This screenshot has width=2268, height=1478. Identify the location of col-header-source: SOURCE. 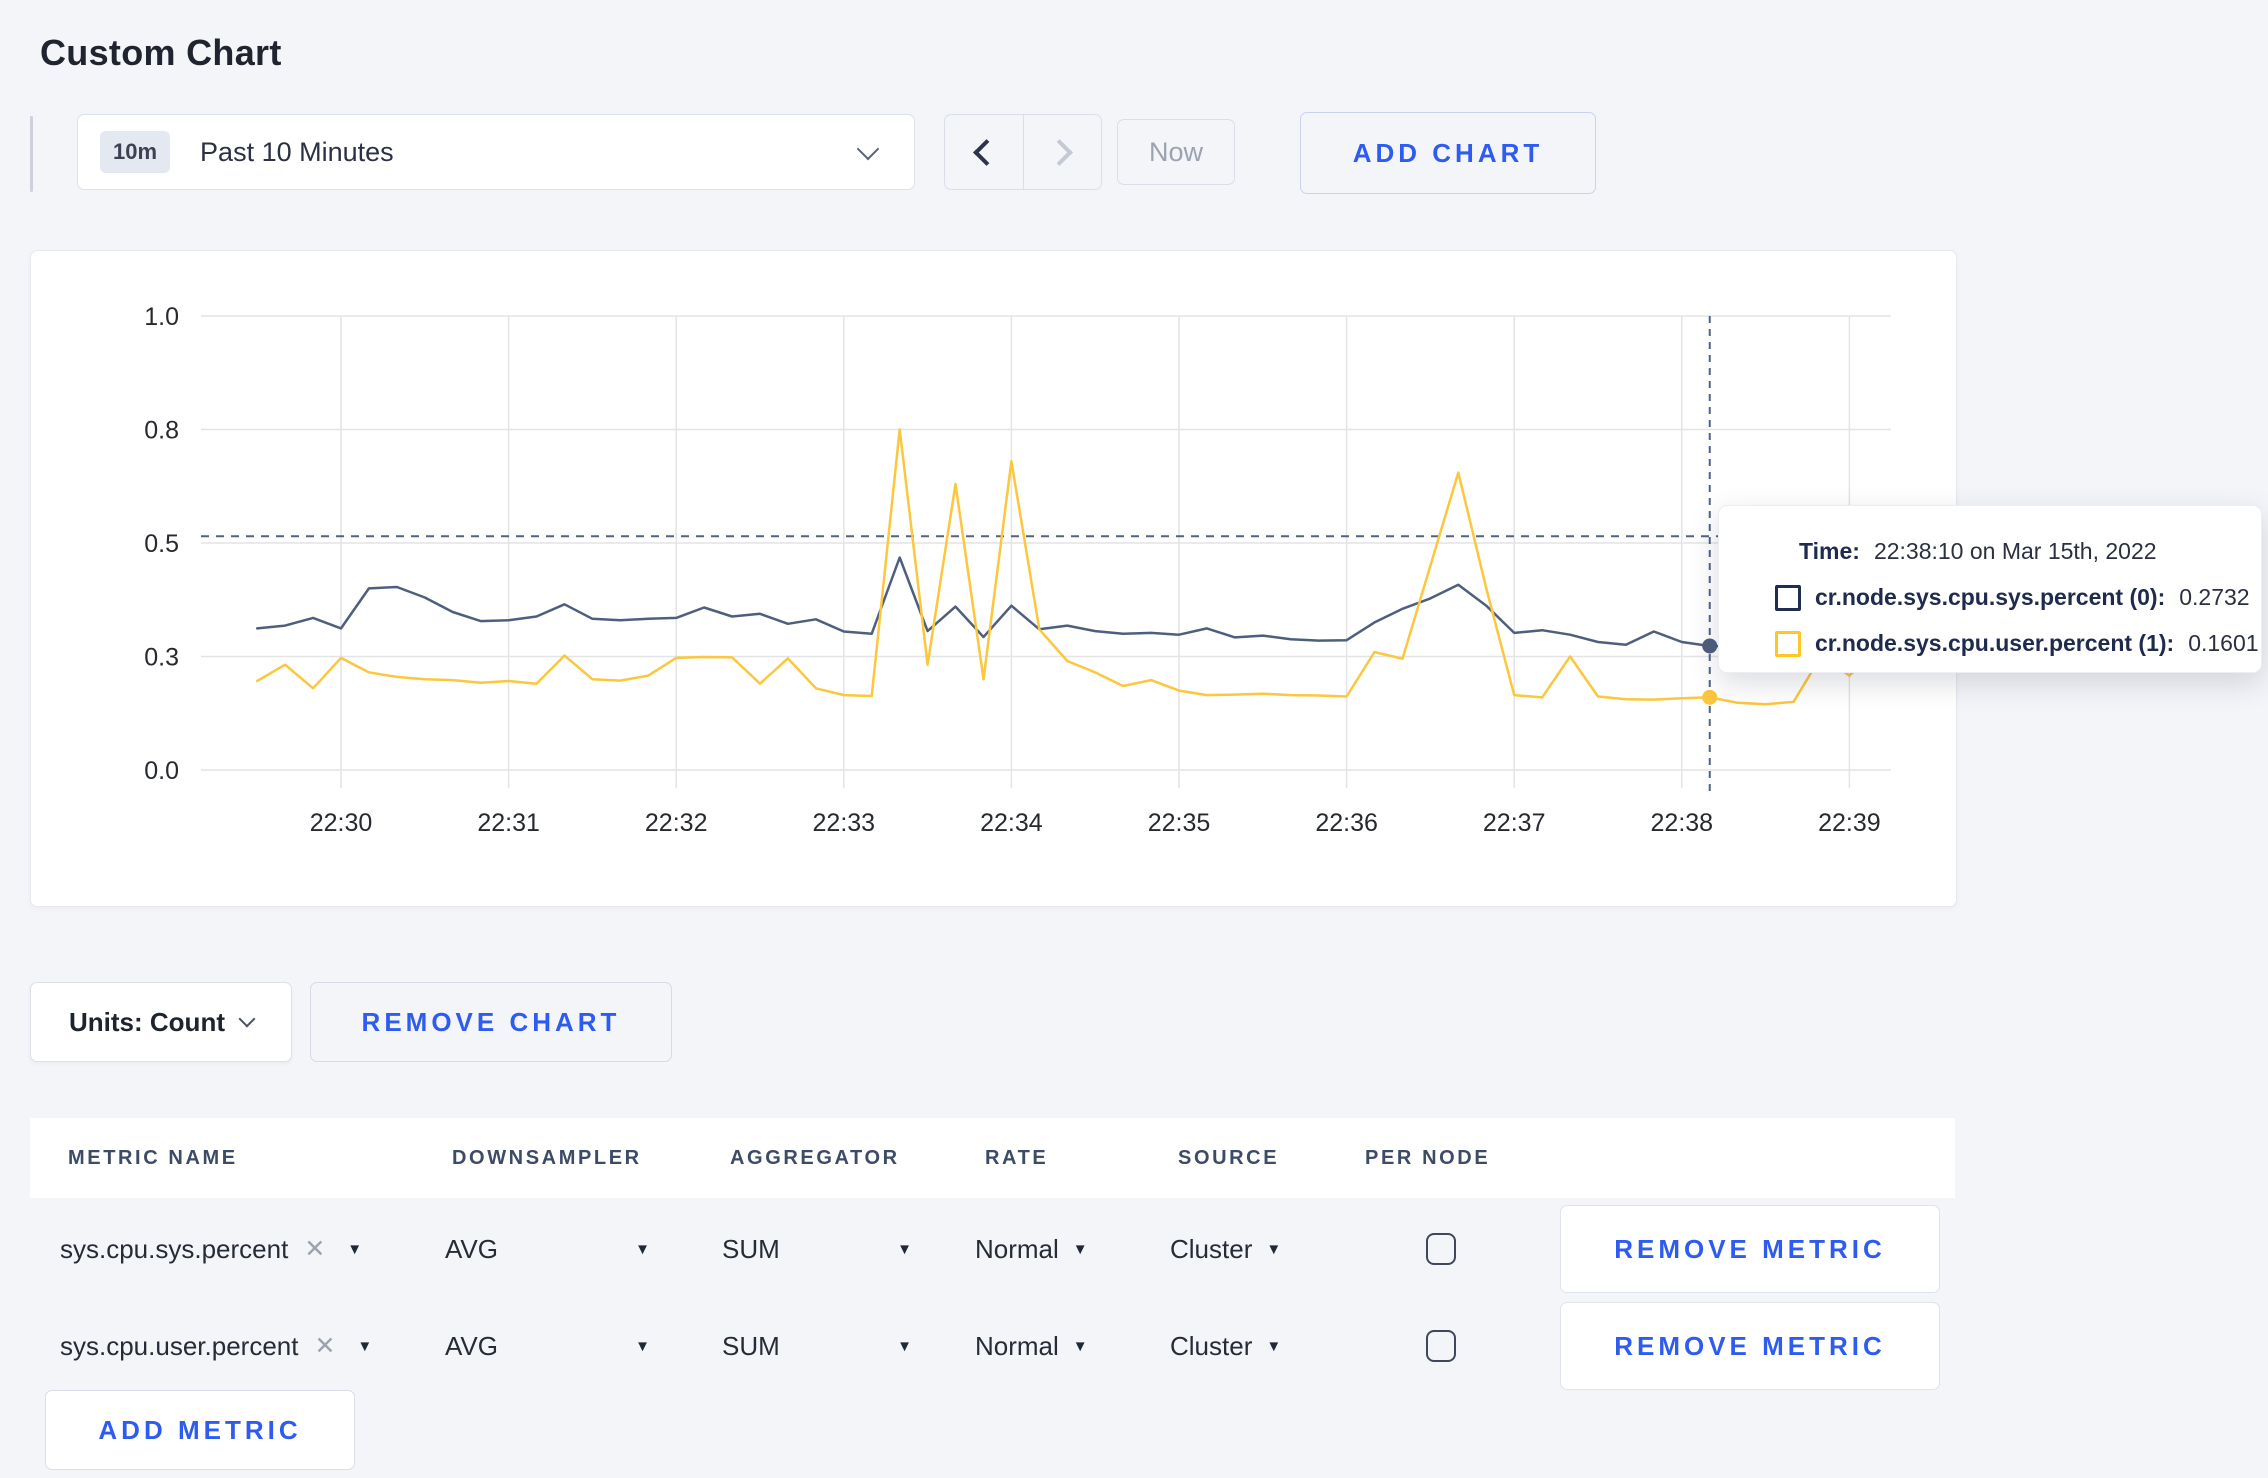
(1229, 1158).